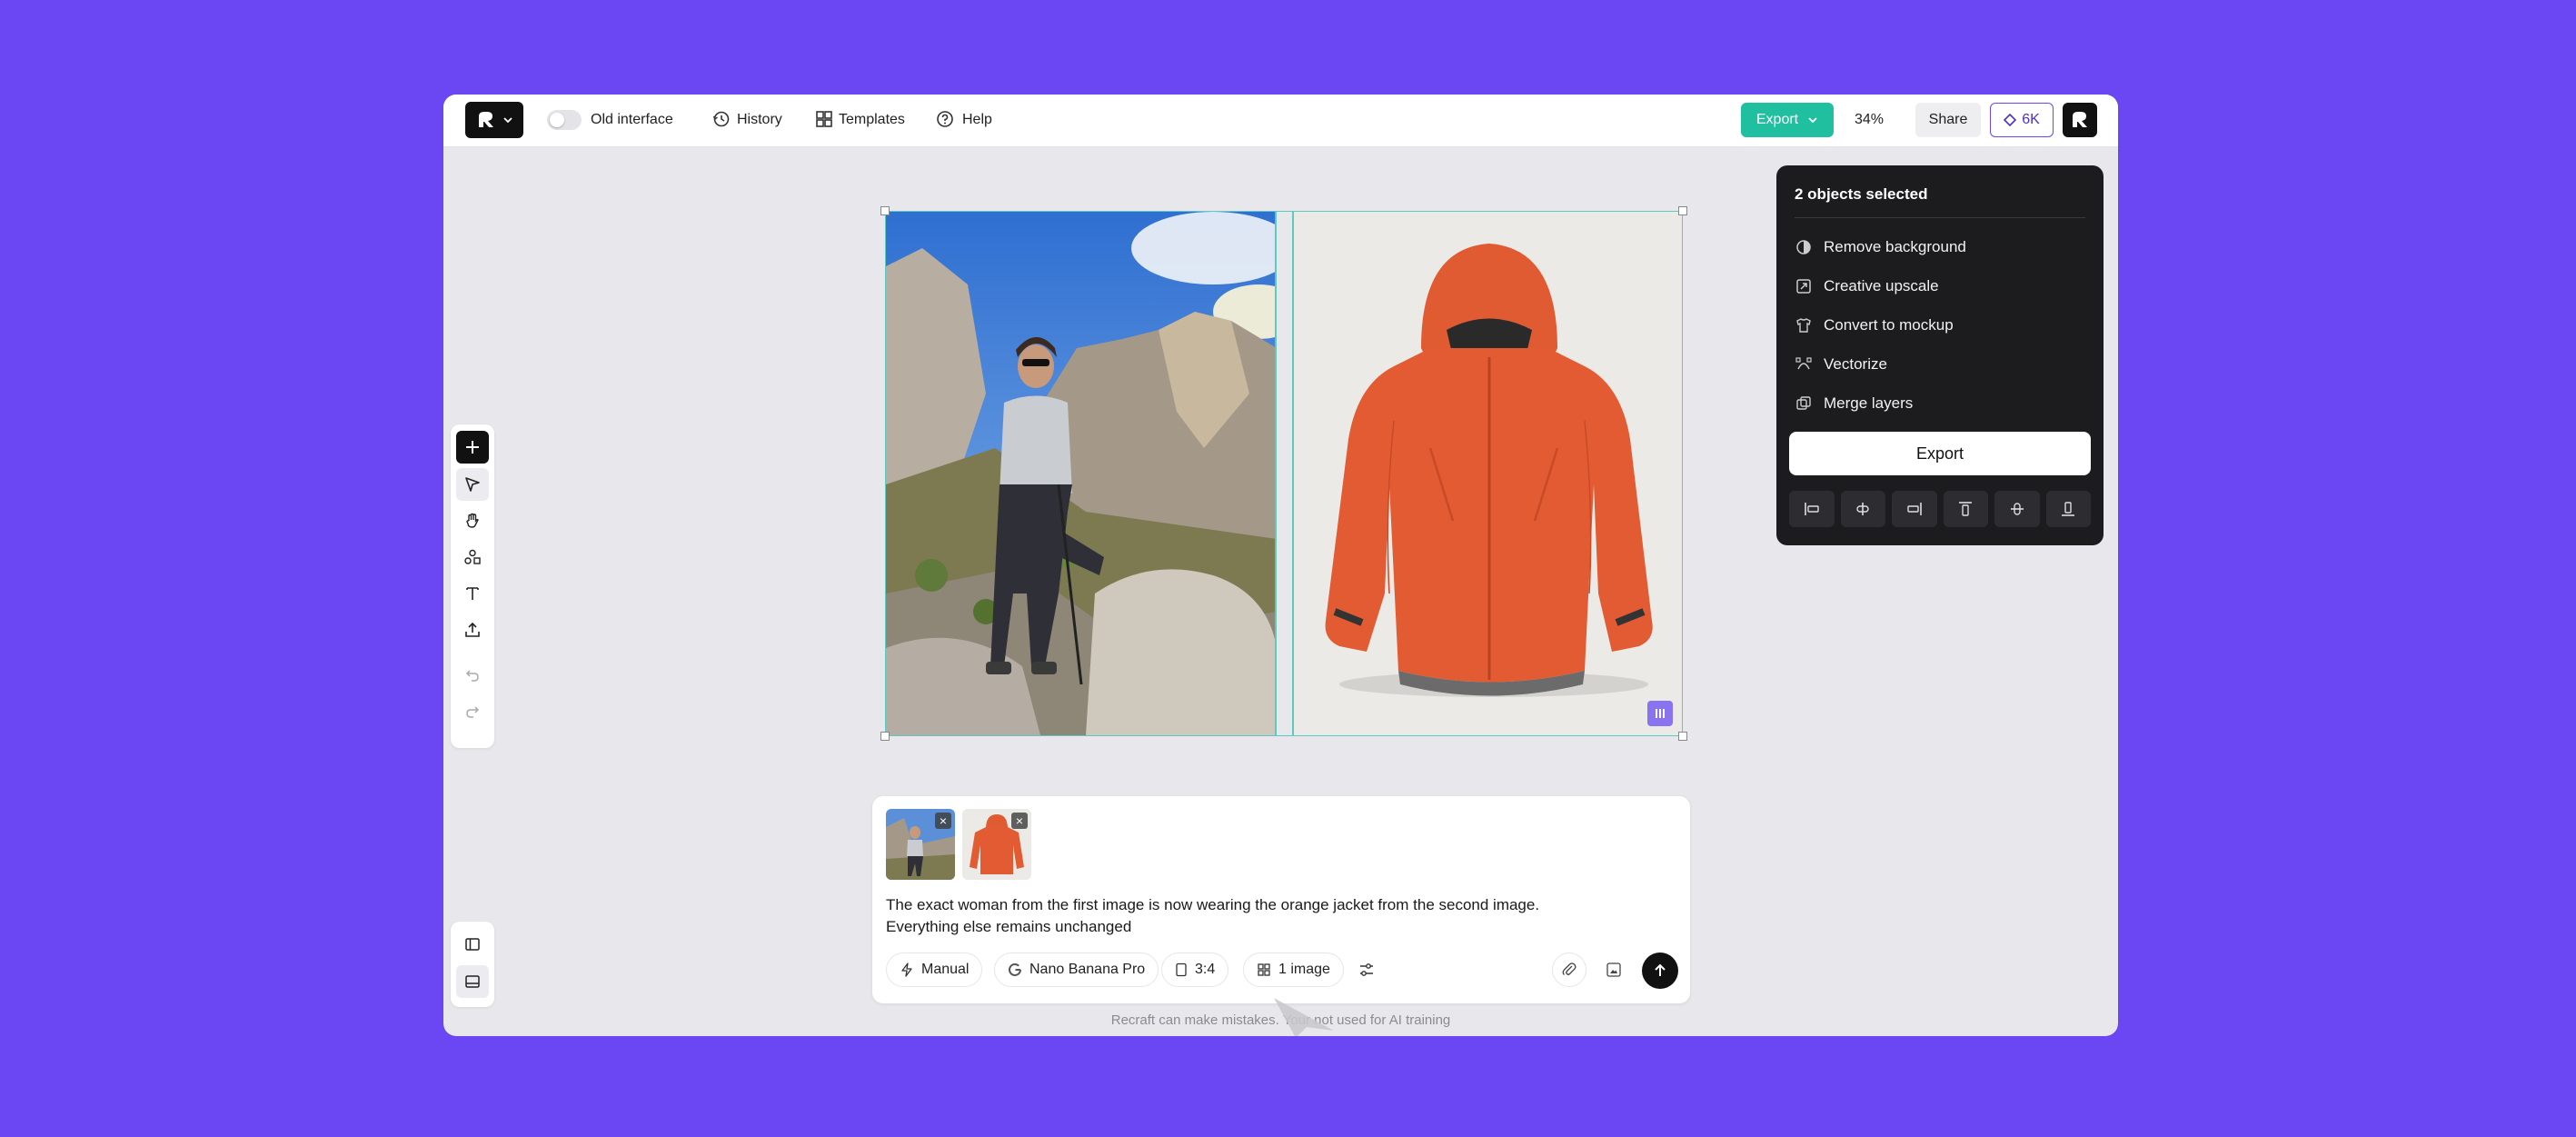 This screenshot has width=2576, height=1137. I want to click on model-selector: Nano Banana Pro, so click(1077, 969).